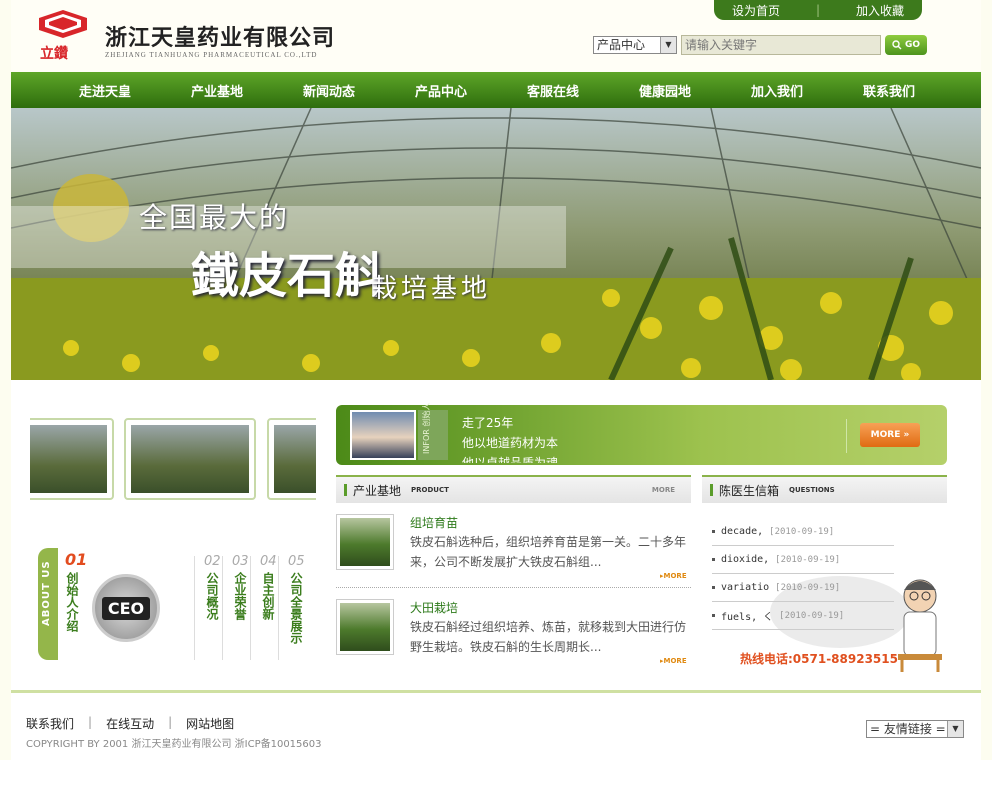  What do you see at coordinates (885, 435) in the screenshot?
I see `founder-more-label: MORE` at bounding box center [885, 435].